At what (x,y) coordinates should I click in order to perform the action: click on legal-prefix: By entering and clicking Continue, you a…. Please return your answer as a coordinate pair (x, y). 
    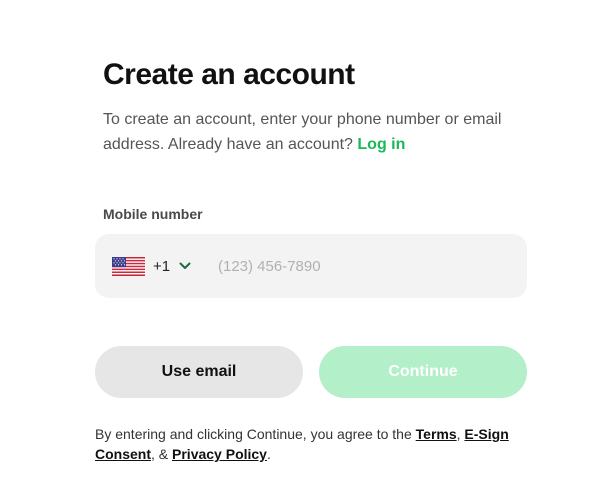
    Looking at the image, I should click on (253, 434).